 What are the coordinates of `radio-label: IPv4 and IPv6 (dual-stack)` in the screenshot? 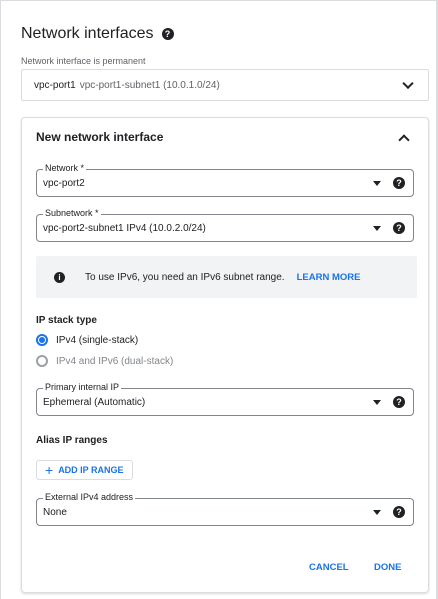 It's located at (115, 361).